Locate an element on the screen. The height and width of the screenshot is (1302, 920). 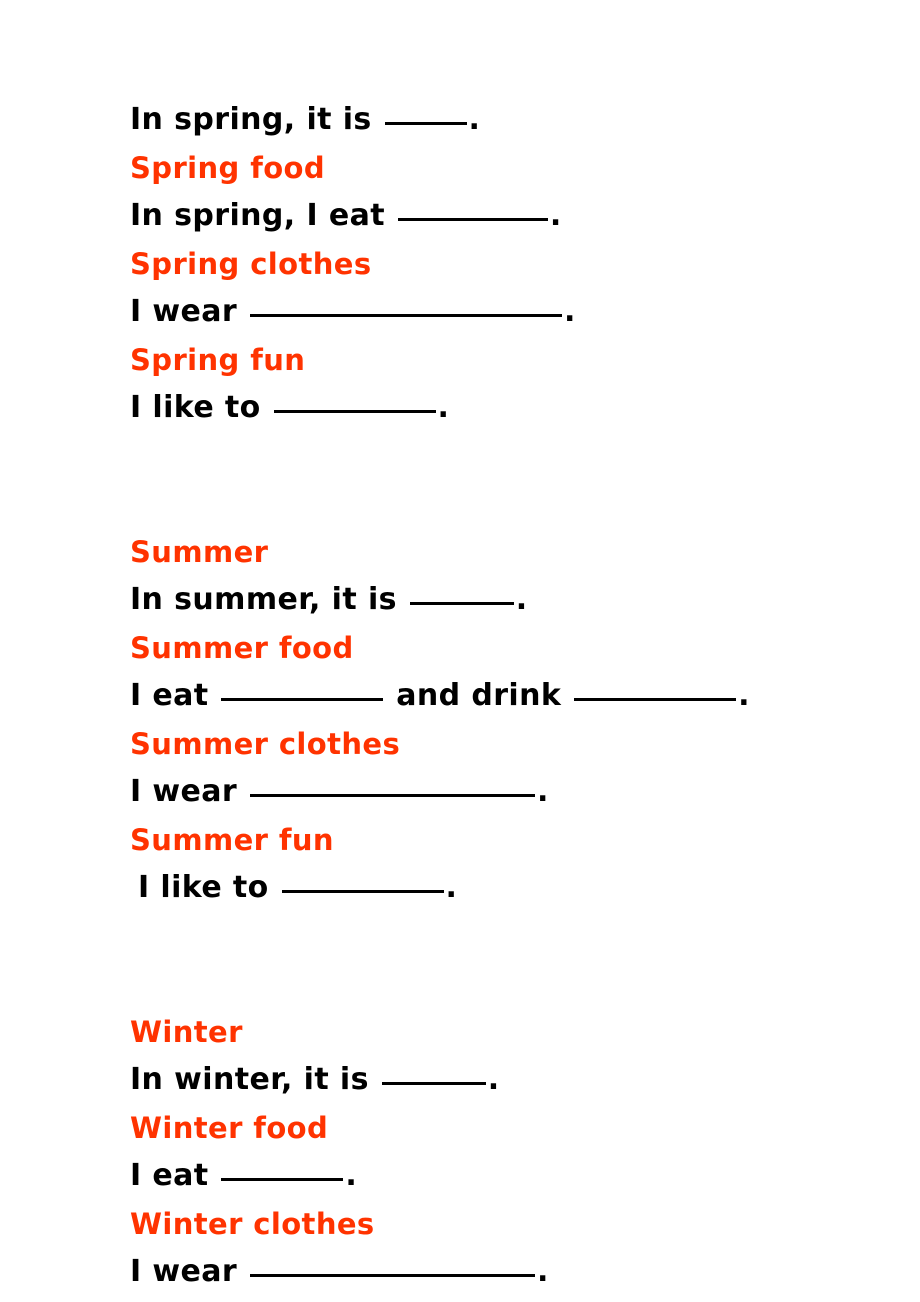
winter-food-text-before: I eat is located at coordinates (175, 1175).